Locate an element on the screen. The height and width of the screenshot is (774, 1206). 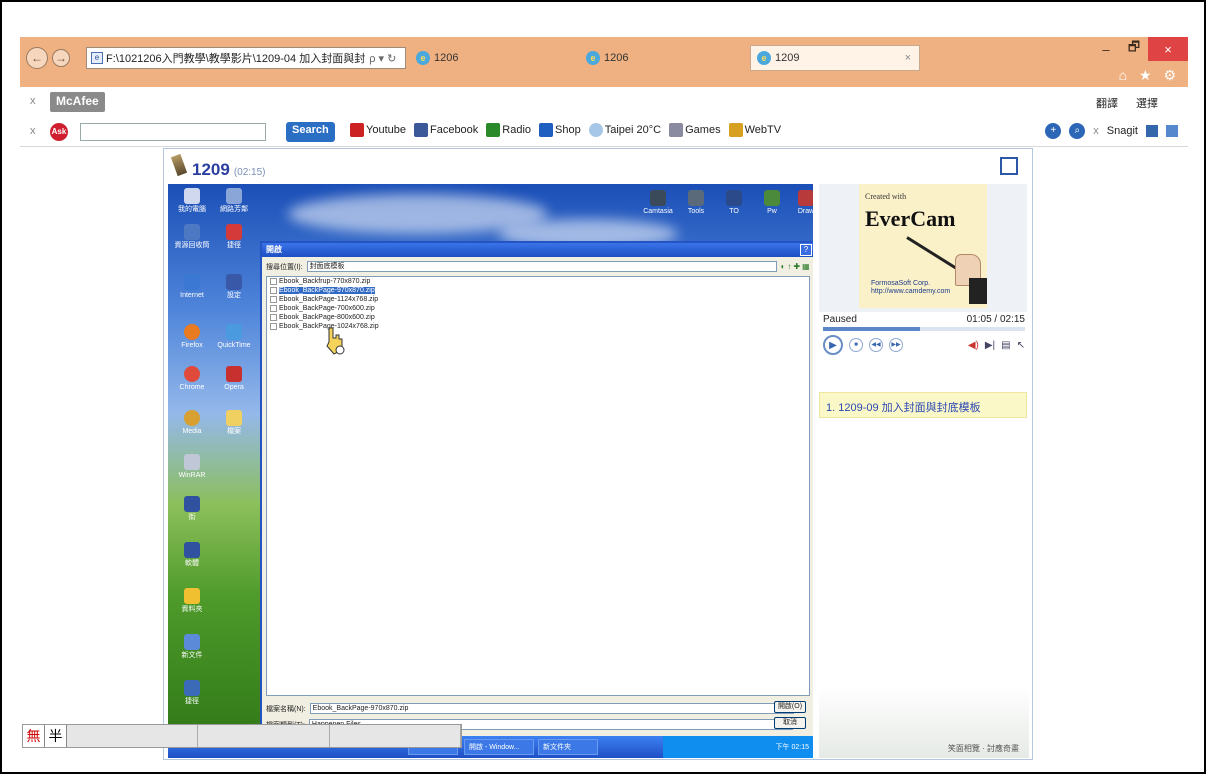
pointer-icon: ↖ is located at coordinates (1021, 345).